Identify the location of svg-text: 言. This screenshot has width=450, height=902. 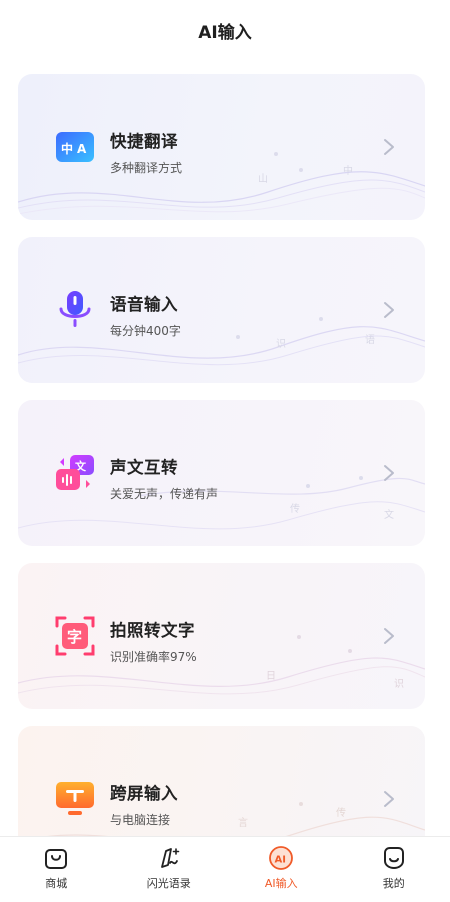
(243, 822).